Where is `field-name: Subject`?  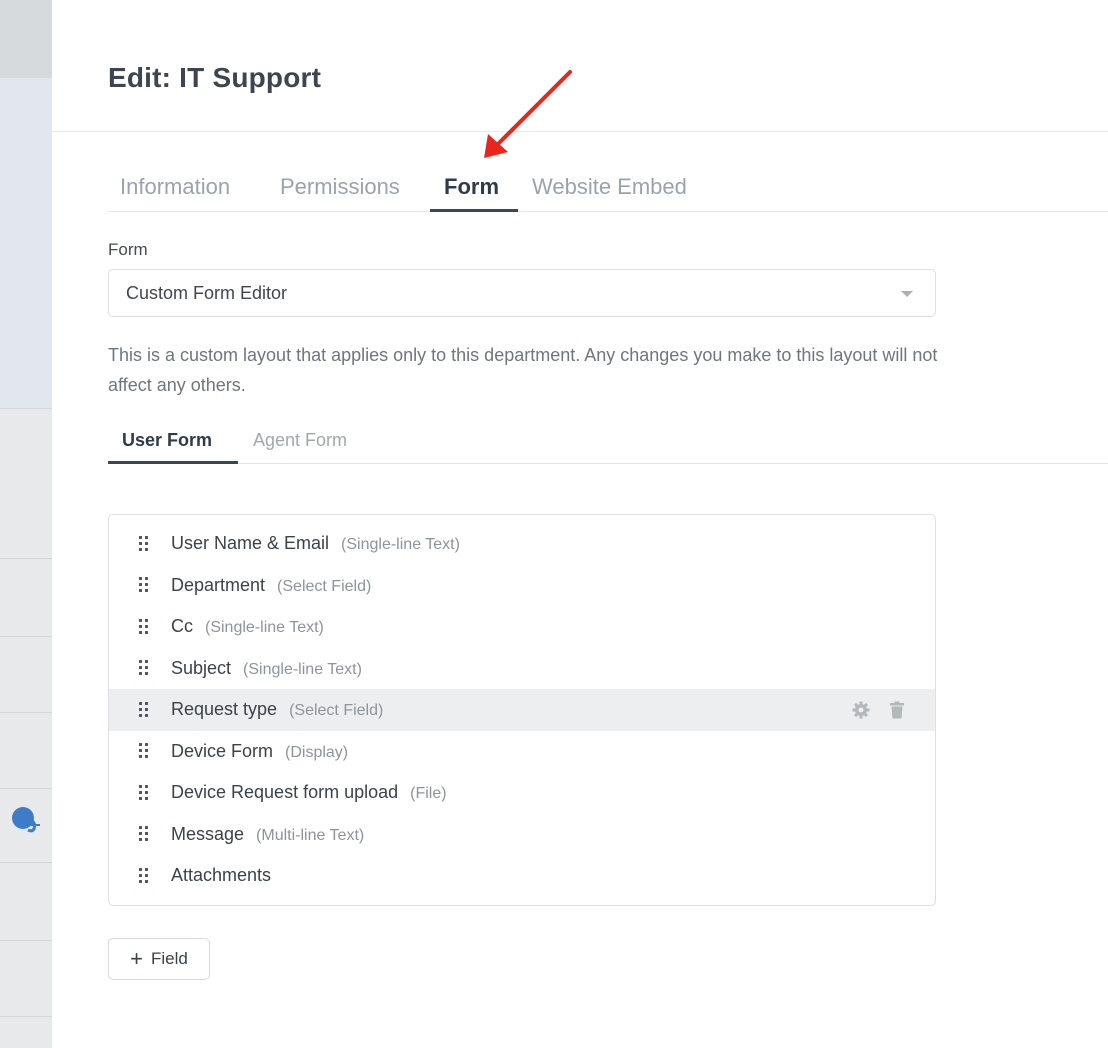
field-name: Subject is located at coordinates (201, 667).